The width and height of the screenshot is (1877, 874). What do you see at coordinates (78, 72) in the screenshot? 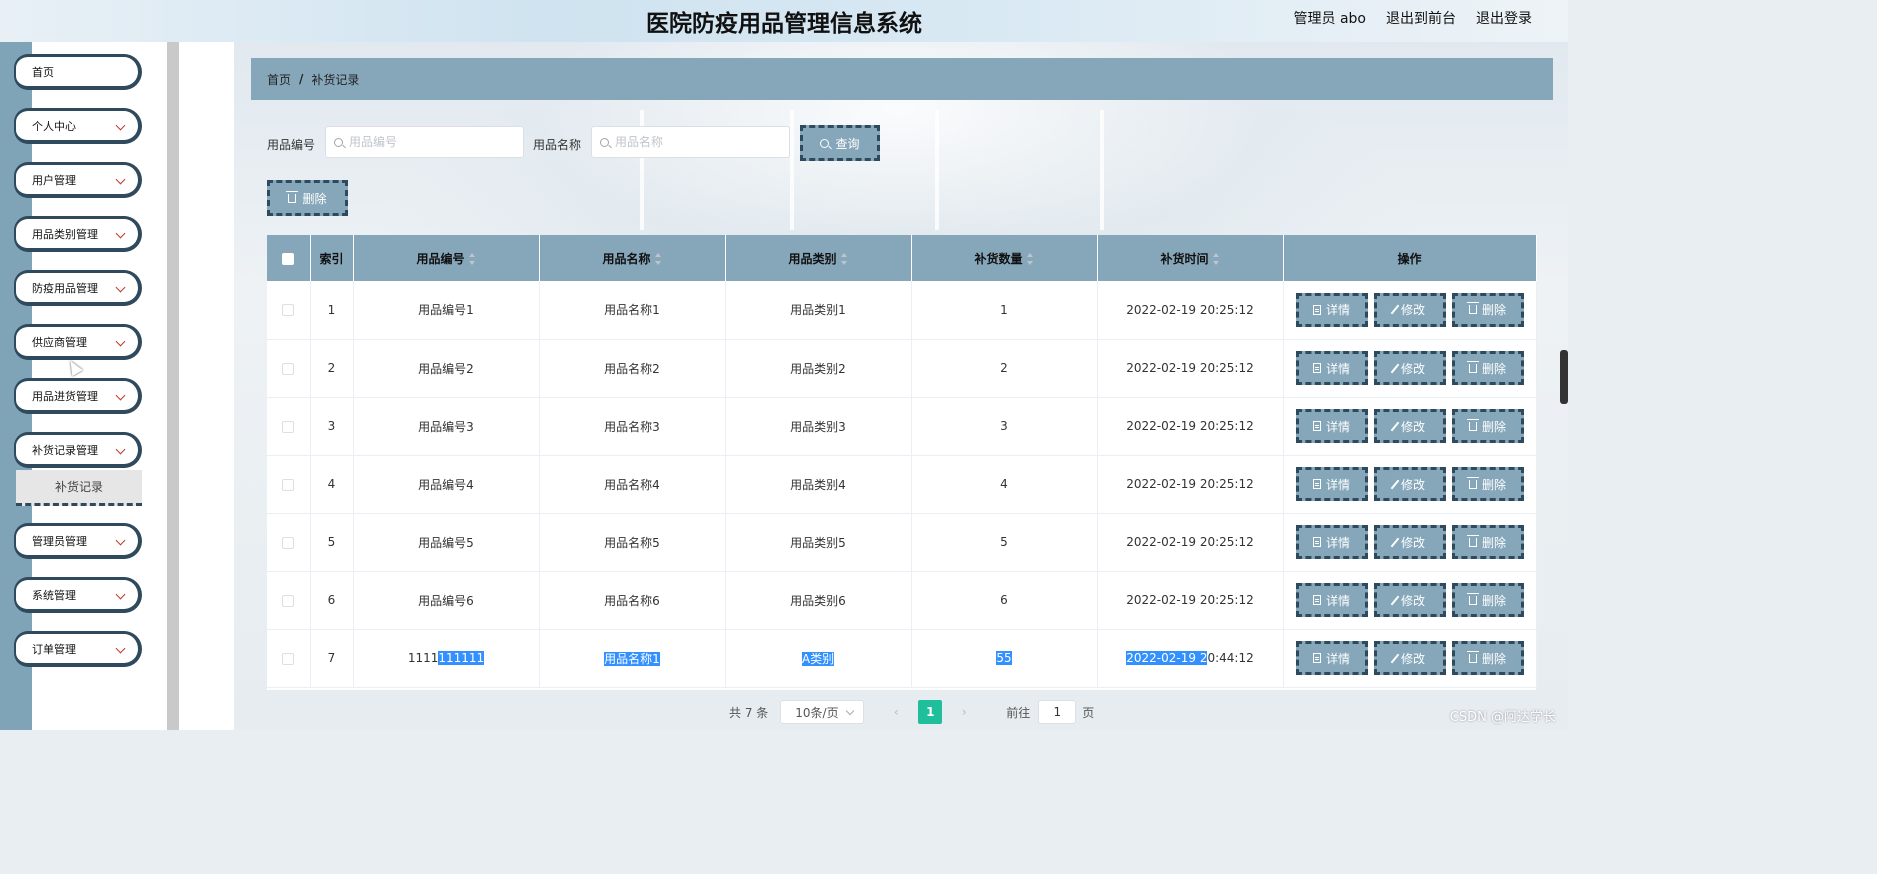
I see `sidebar-item-home: 首页` at bounding box center [78, 72].